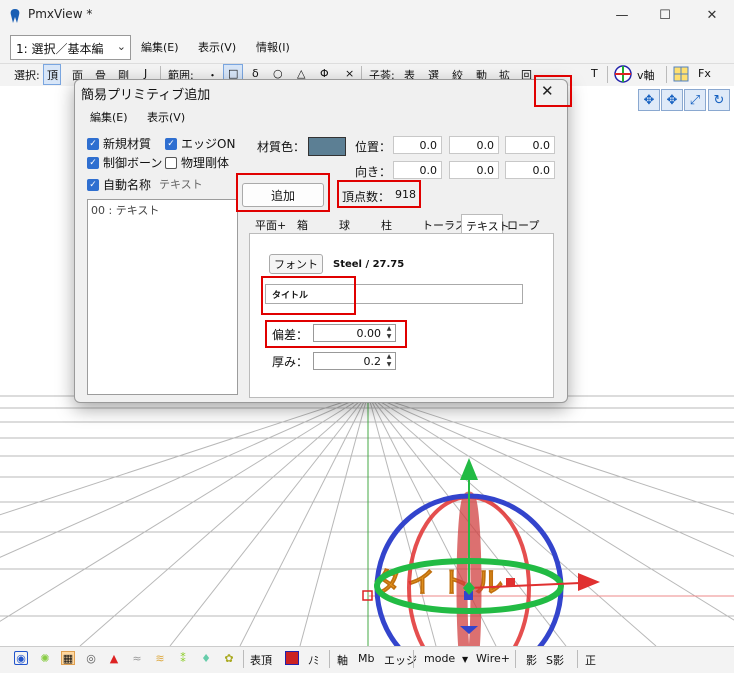 Image resolution: width=734 pixels, height=673 pixels. Describe the element at coordinates (366, 658) in the screenshot. I see `mb-toggle: Mb` at that location.